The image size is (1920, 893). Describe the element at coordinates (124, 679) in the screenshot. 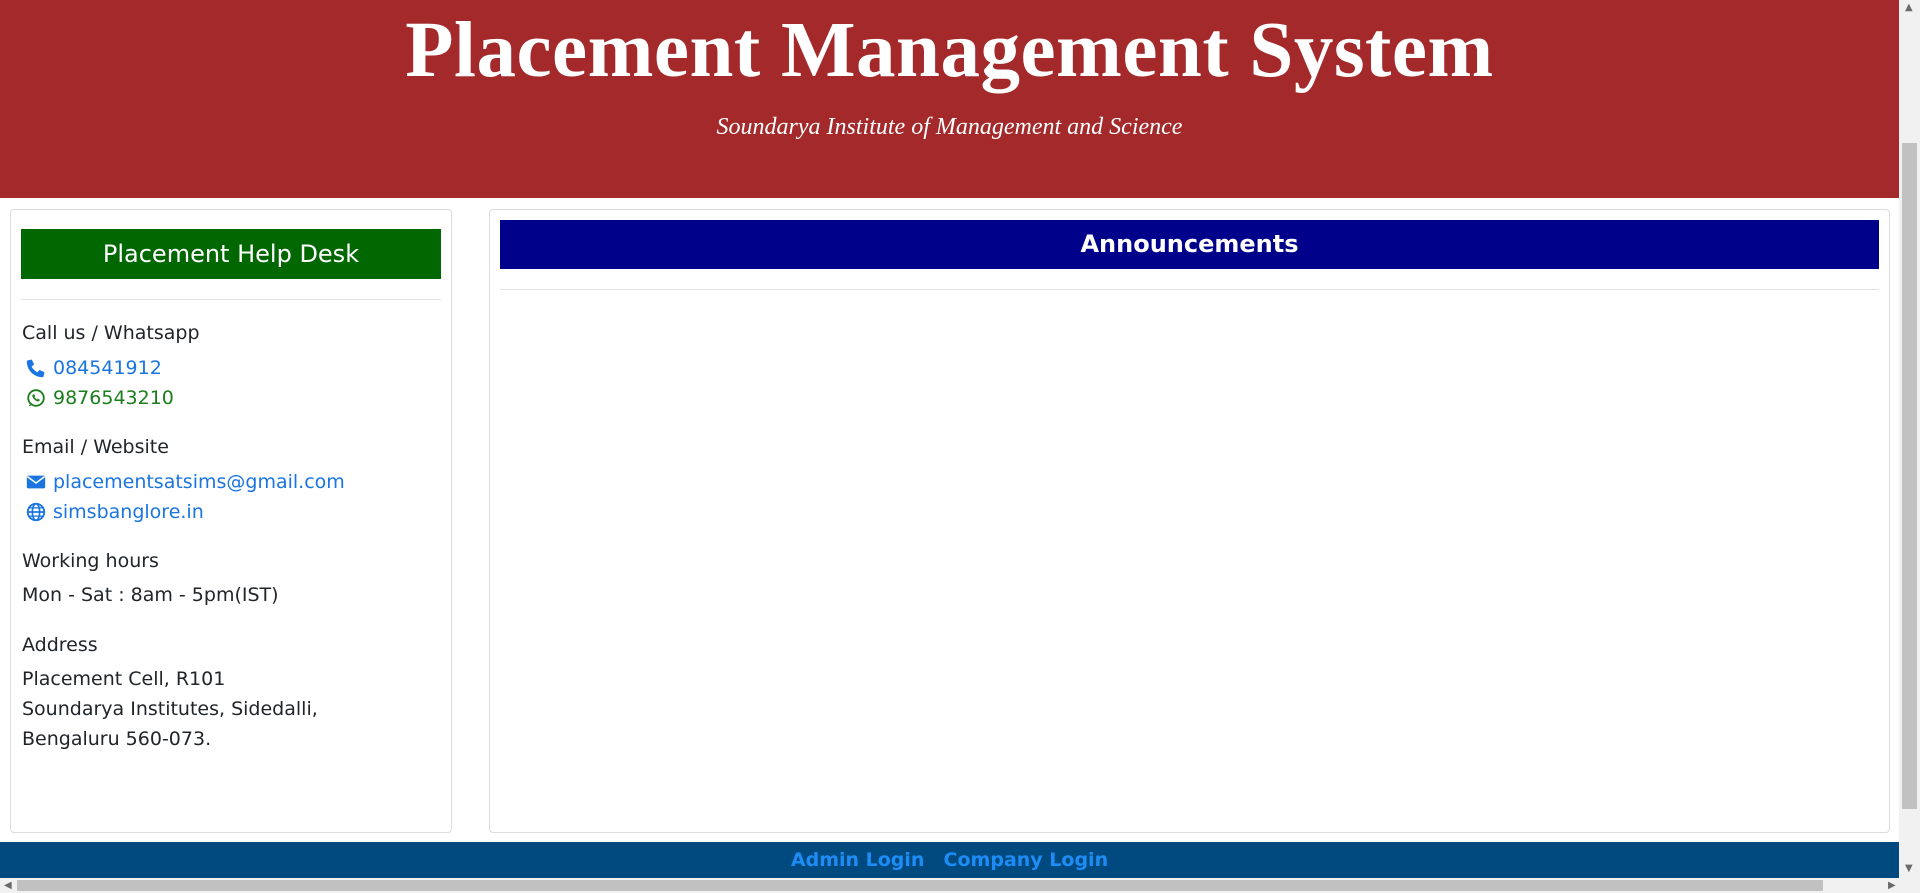

I see `address-line: Placement Cell, R101` at that location.